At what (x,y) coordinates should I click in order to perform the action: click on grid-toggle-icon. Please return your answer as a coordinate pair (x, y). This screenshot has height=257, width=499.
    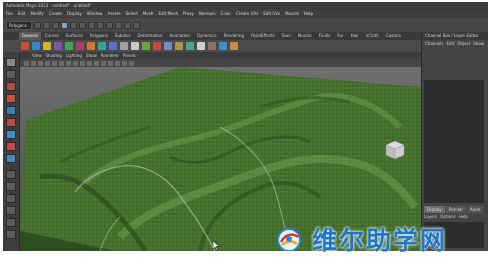
    Looking at the image, I should click on (47, 63).